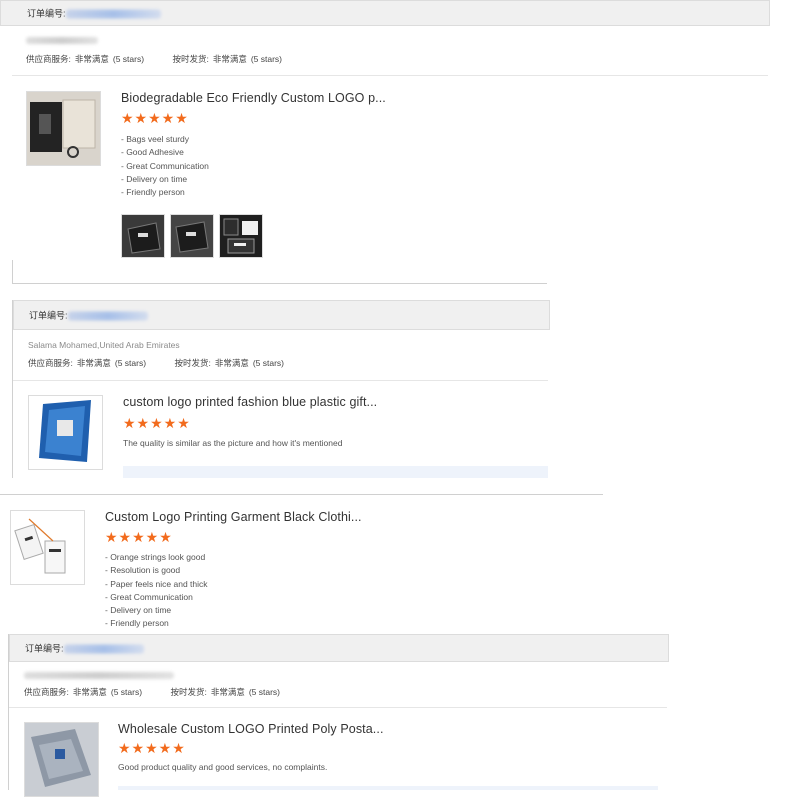 The width and height of the screenshot is (790, 797). What do you see at coordinates (155, 139) in the screenshot?
I see `review-line: - Bags veel sturdy` at bounding box center [155, 139].